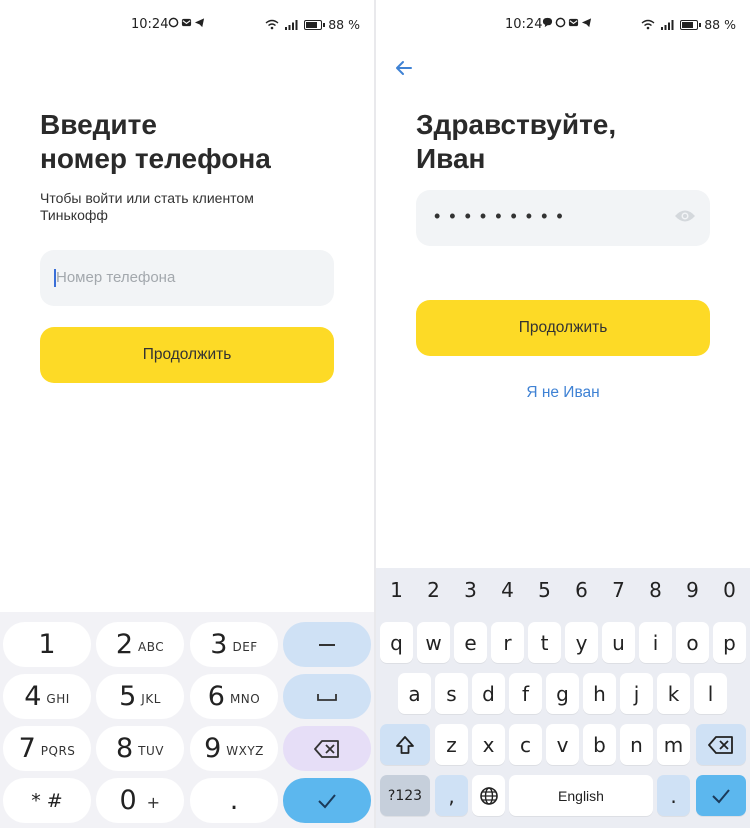  I want to click on key-f: f, so click(525, 693).